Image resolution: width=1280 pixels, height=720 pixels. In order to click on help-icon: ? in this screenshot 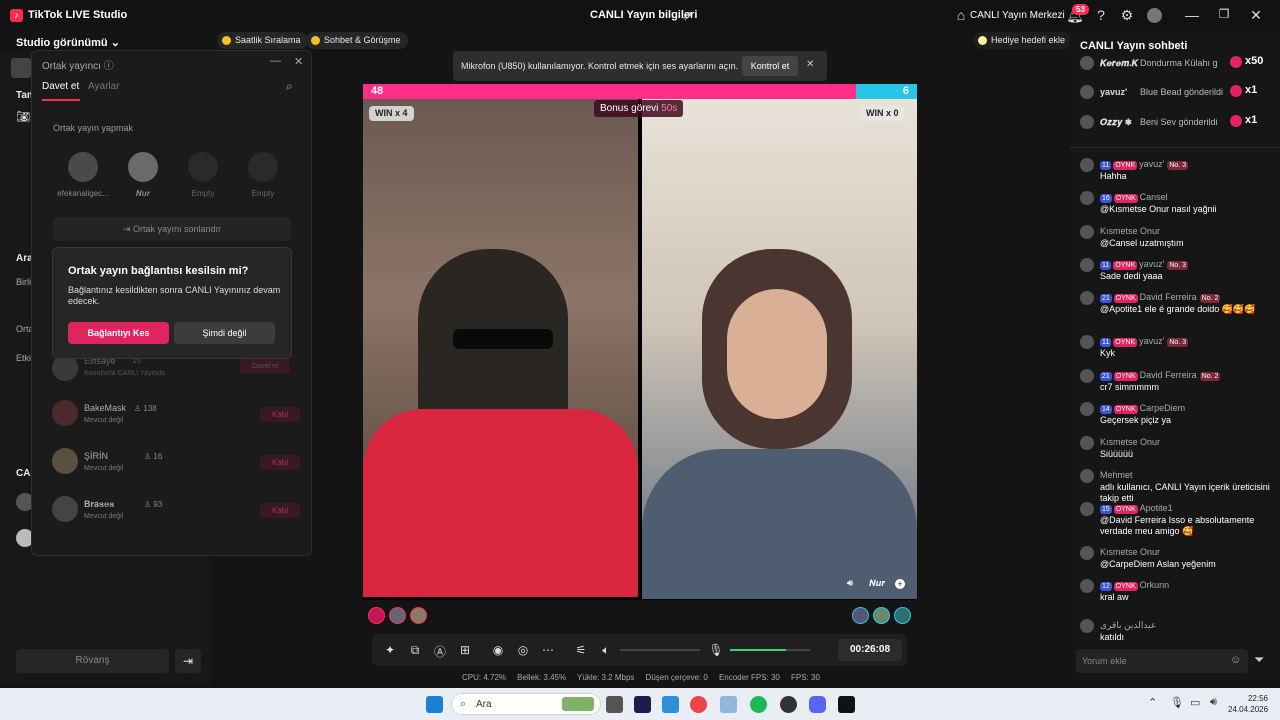, I will do `click(1101, 15)`.